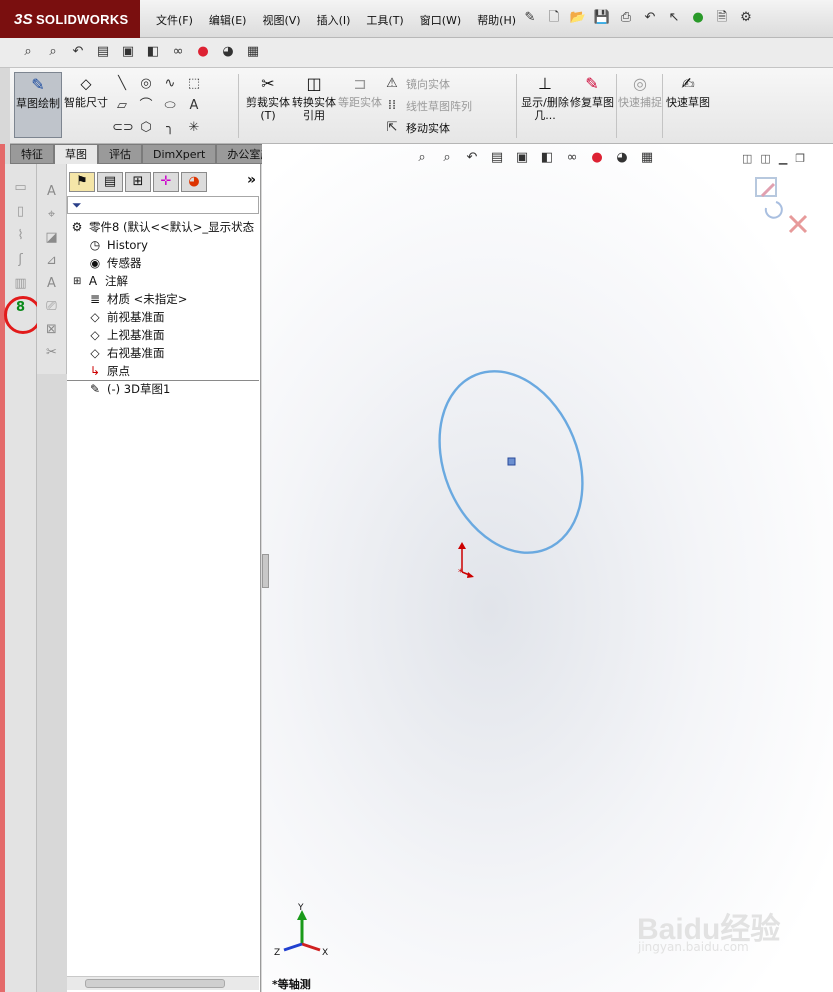 The width and height of the screenshot is (833, 992). I want to click on origin-icon: *, so click(466, 560).